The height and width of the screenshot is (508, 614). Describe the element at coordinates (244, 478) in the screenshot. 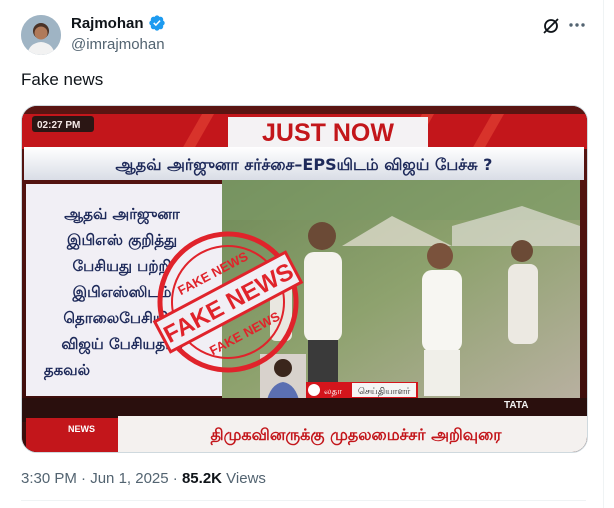

I see `views-label: Views` at that location.